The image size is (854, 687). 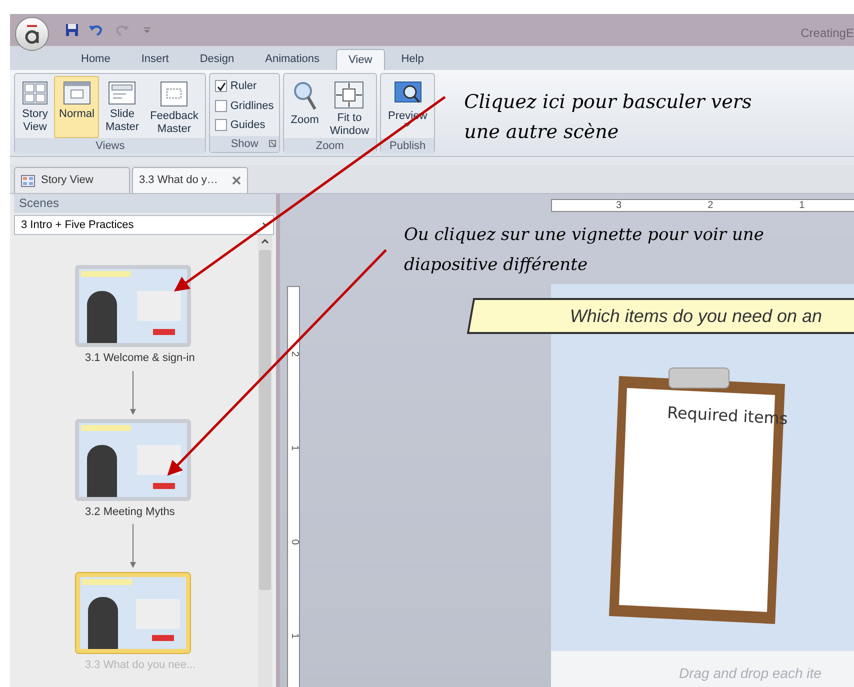 What do you see at coordinates (265, 241) in the screenshot?
I see `scroll-up-icon` at bounding box center [265, 241].